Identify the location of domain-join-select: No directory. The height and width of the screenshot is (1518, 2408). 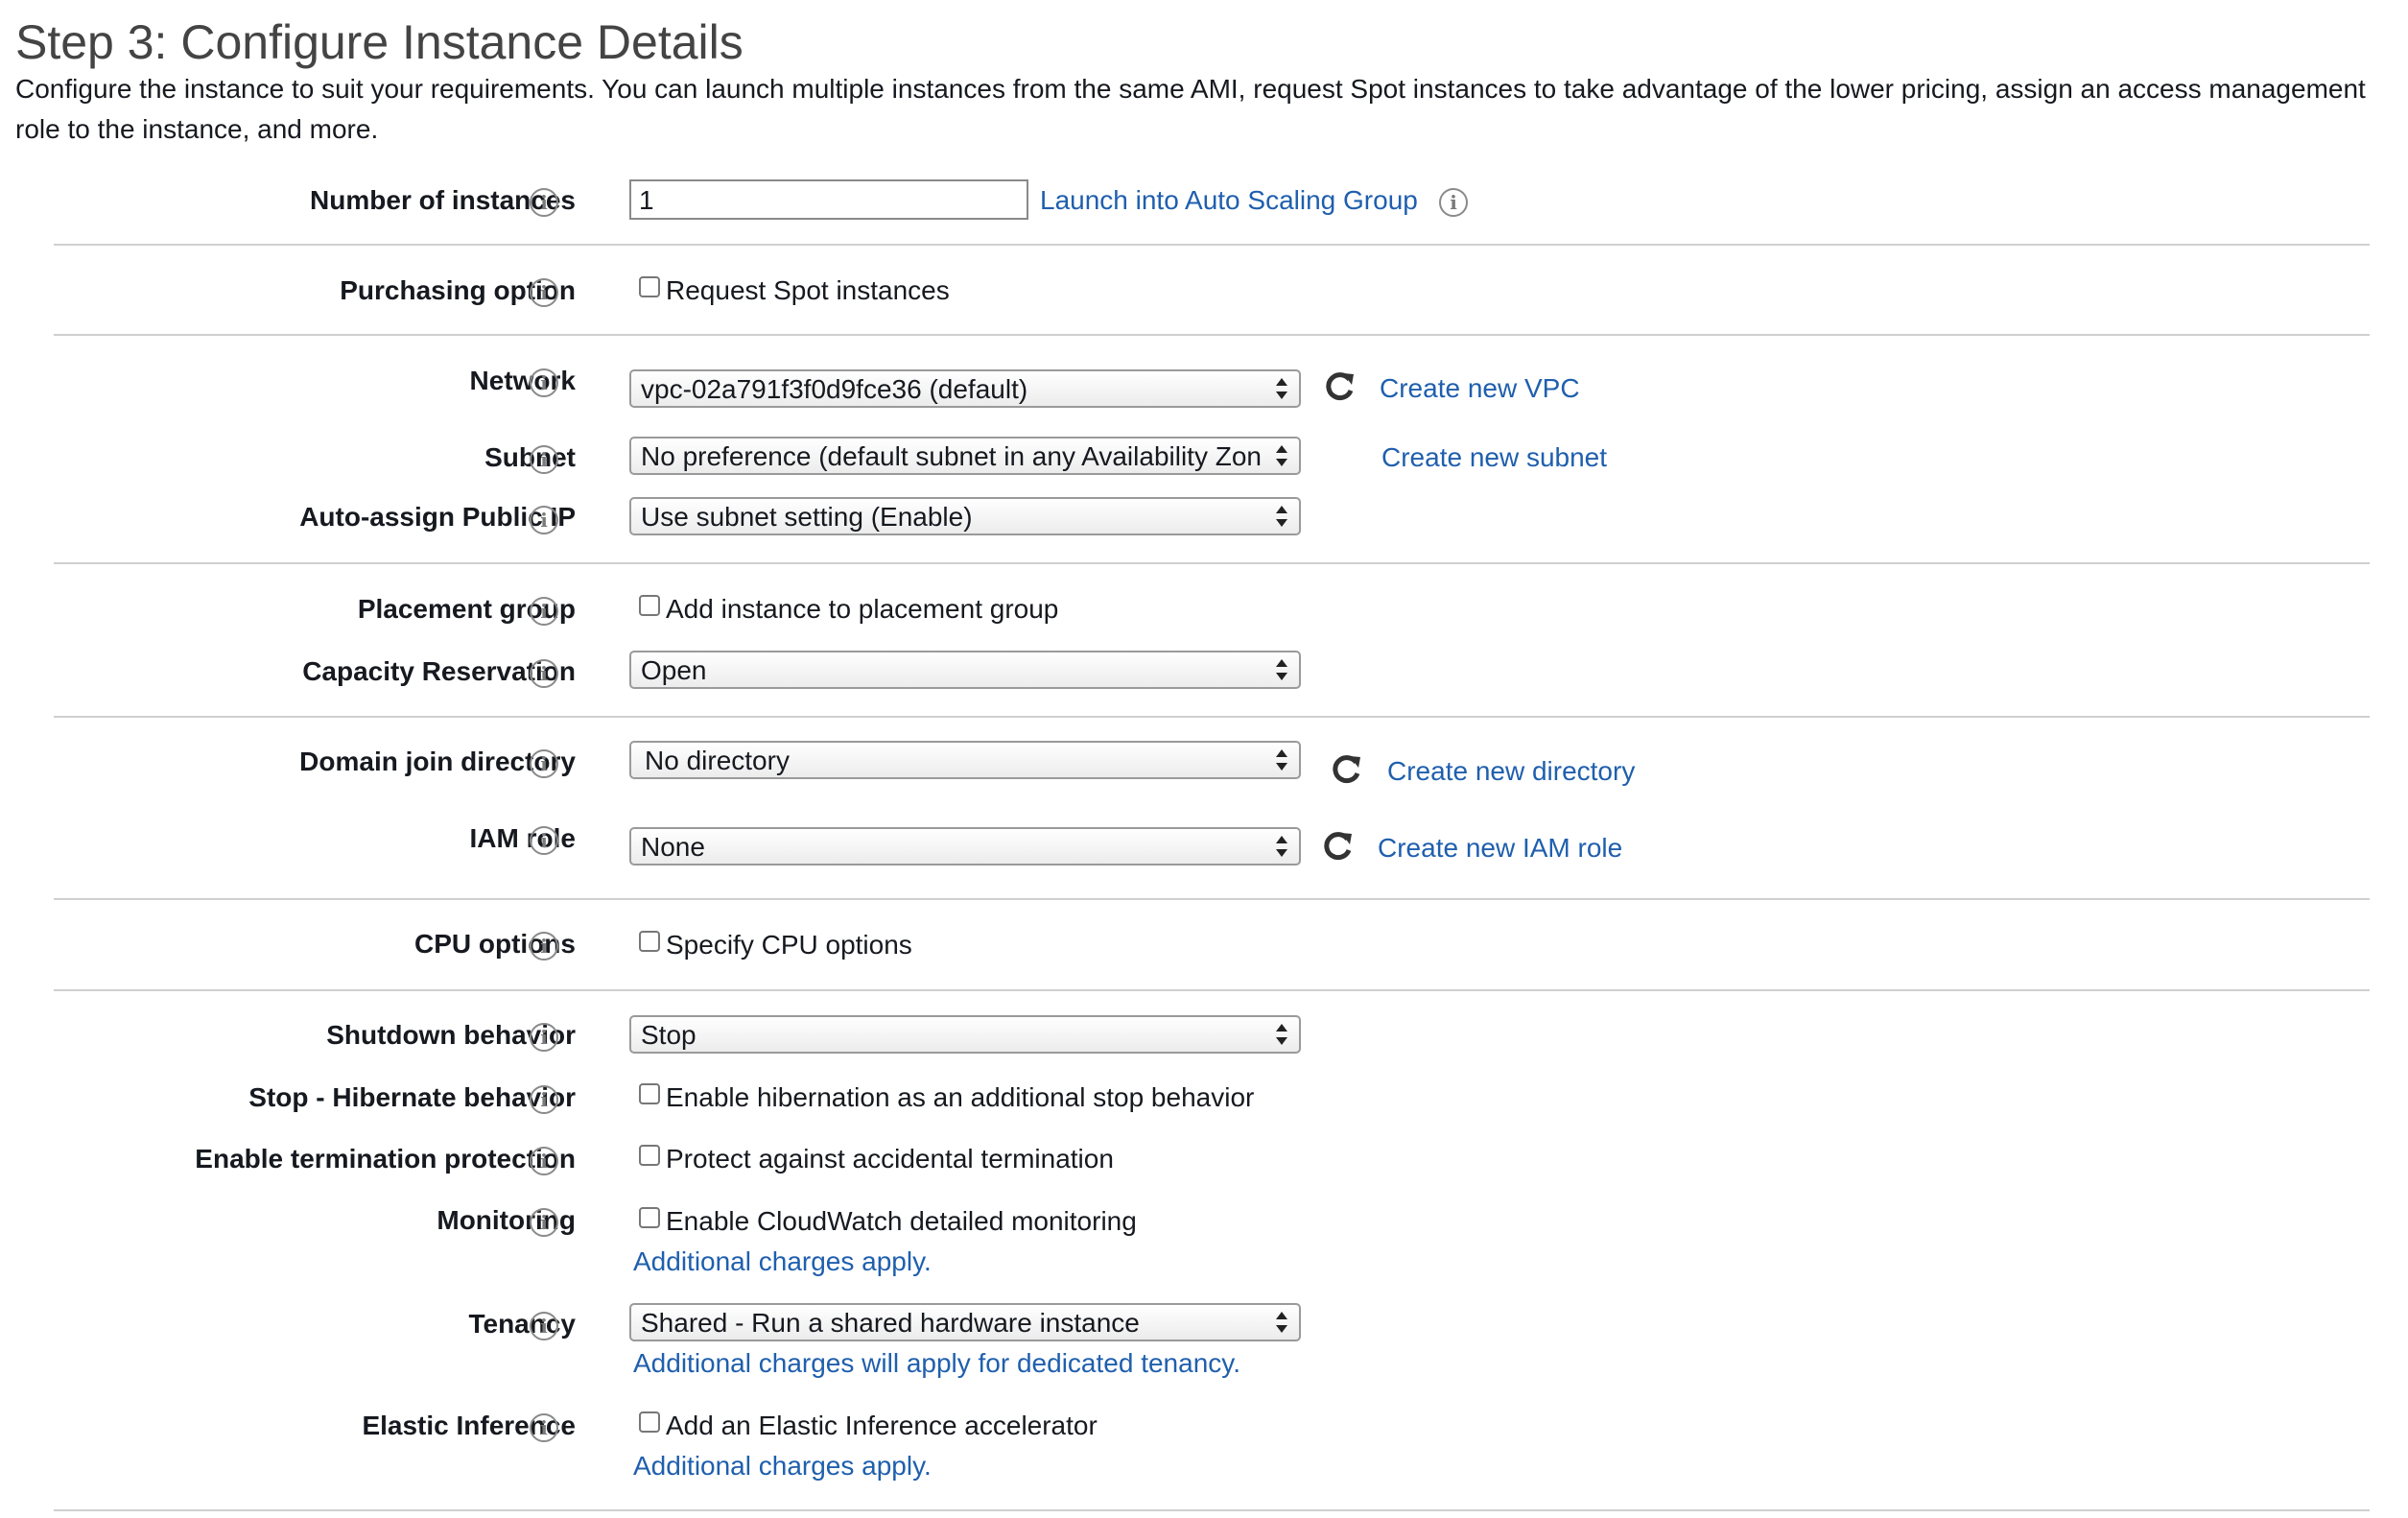
(965, 760).